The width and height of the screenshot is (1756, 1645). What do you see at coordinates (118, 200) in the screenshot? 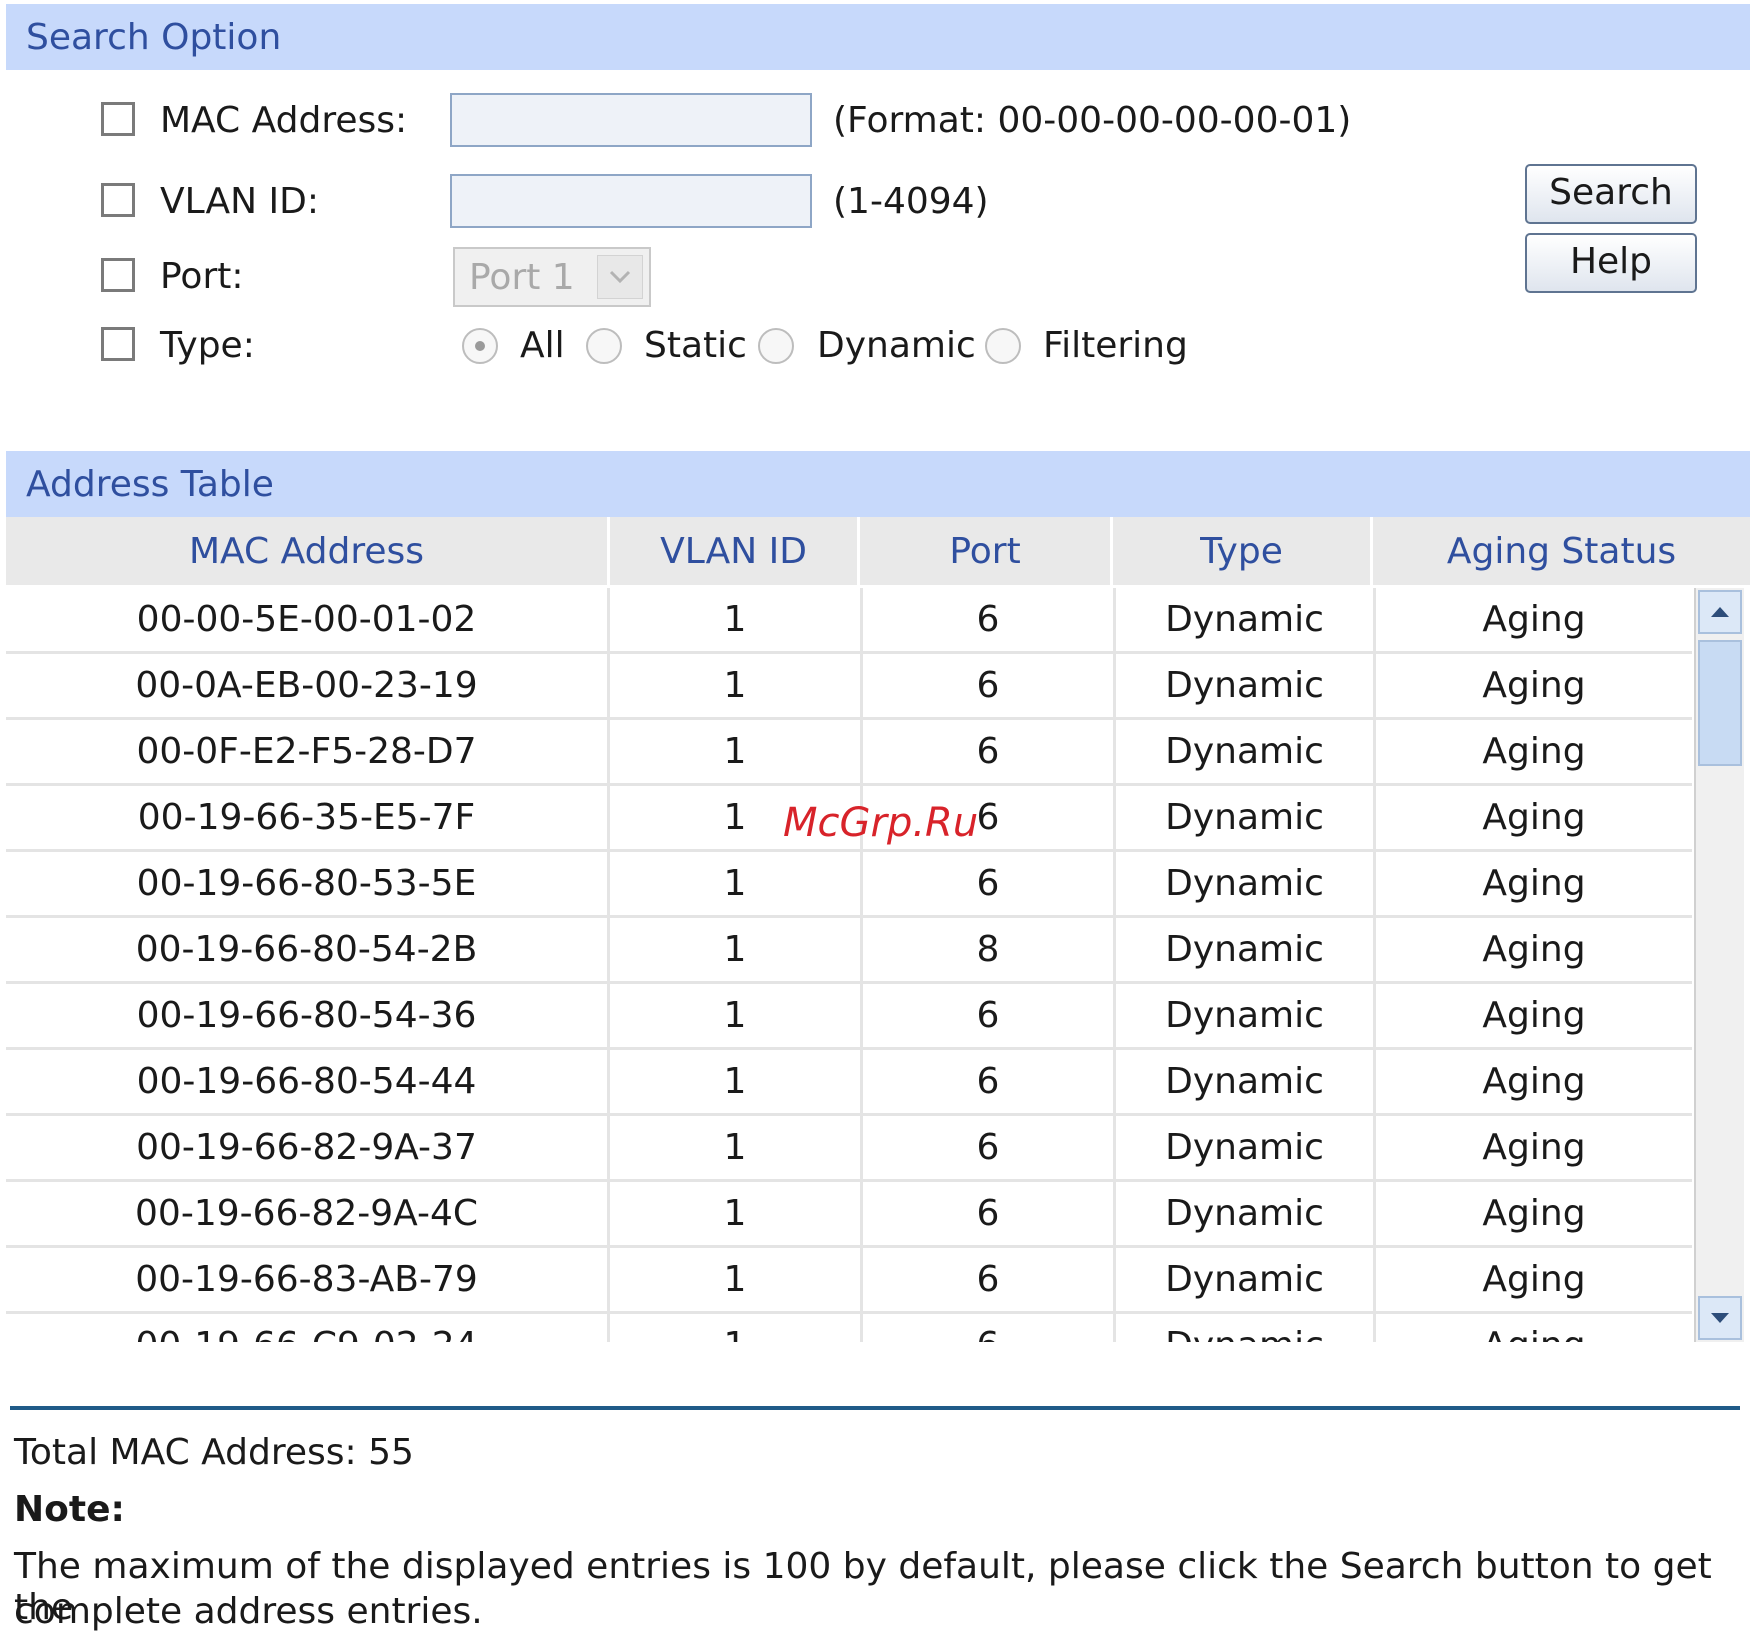
I see `vlan-id-checkbox` at bounding box center [118, 200].